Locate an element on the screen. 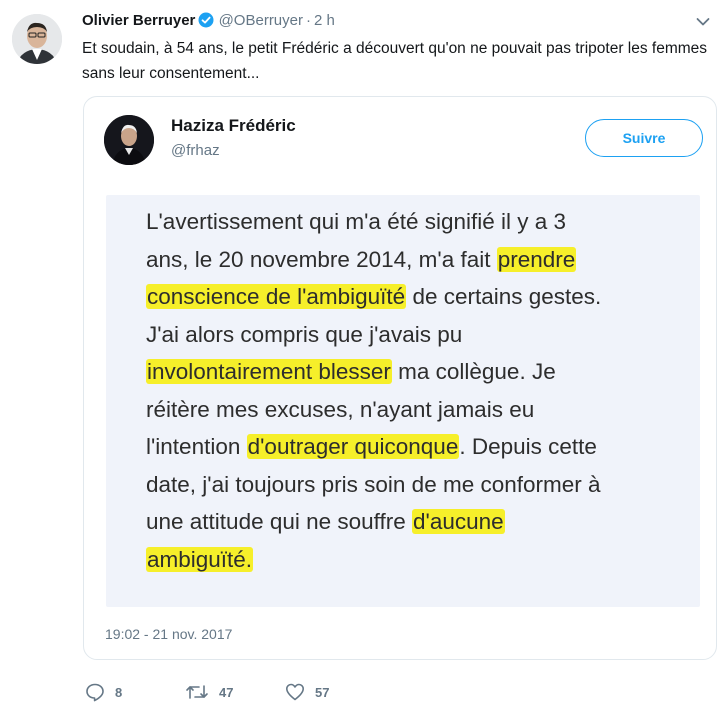 The image size is (726, 710). retweet-button: 47 is located at coordinates (209, 692).